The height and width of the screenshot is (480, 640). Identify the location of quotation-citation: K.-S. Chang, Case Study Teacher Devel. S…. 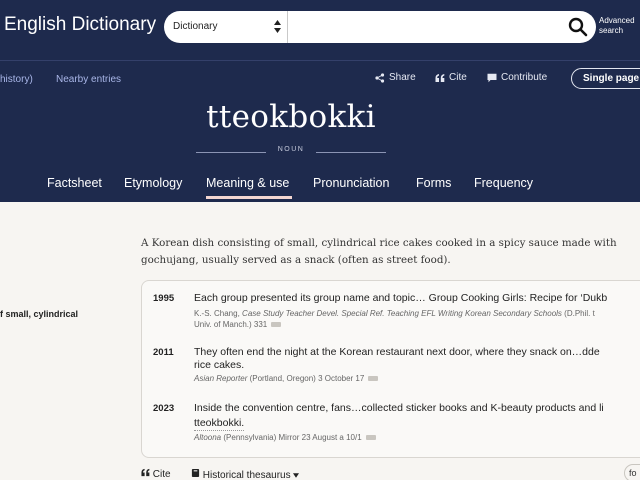
(417, 314).